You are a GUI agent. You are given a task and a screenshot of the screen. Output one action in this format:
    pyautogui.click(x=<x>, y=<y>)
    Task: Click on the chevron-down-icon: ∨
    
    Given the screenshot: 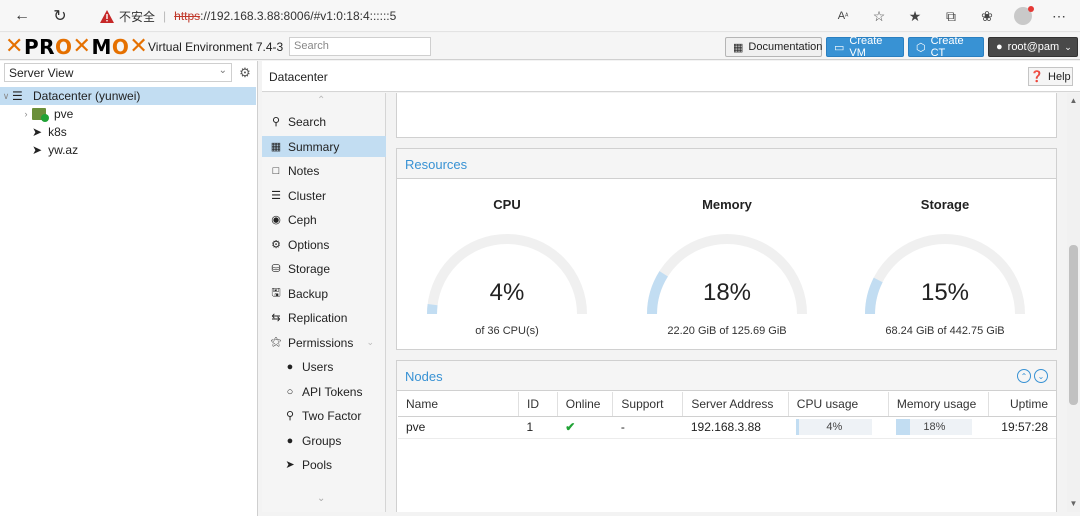 What is the action you would take?
    pyautogui.click(x=6, y=96)
    